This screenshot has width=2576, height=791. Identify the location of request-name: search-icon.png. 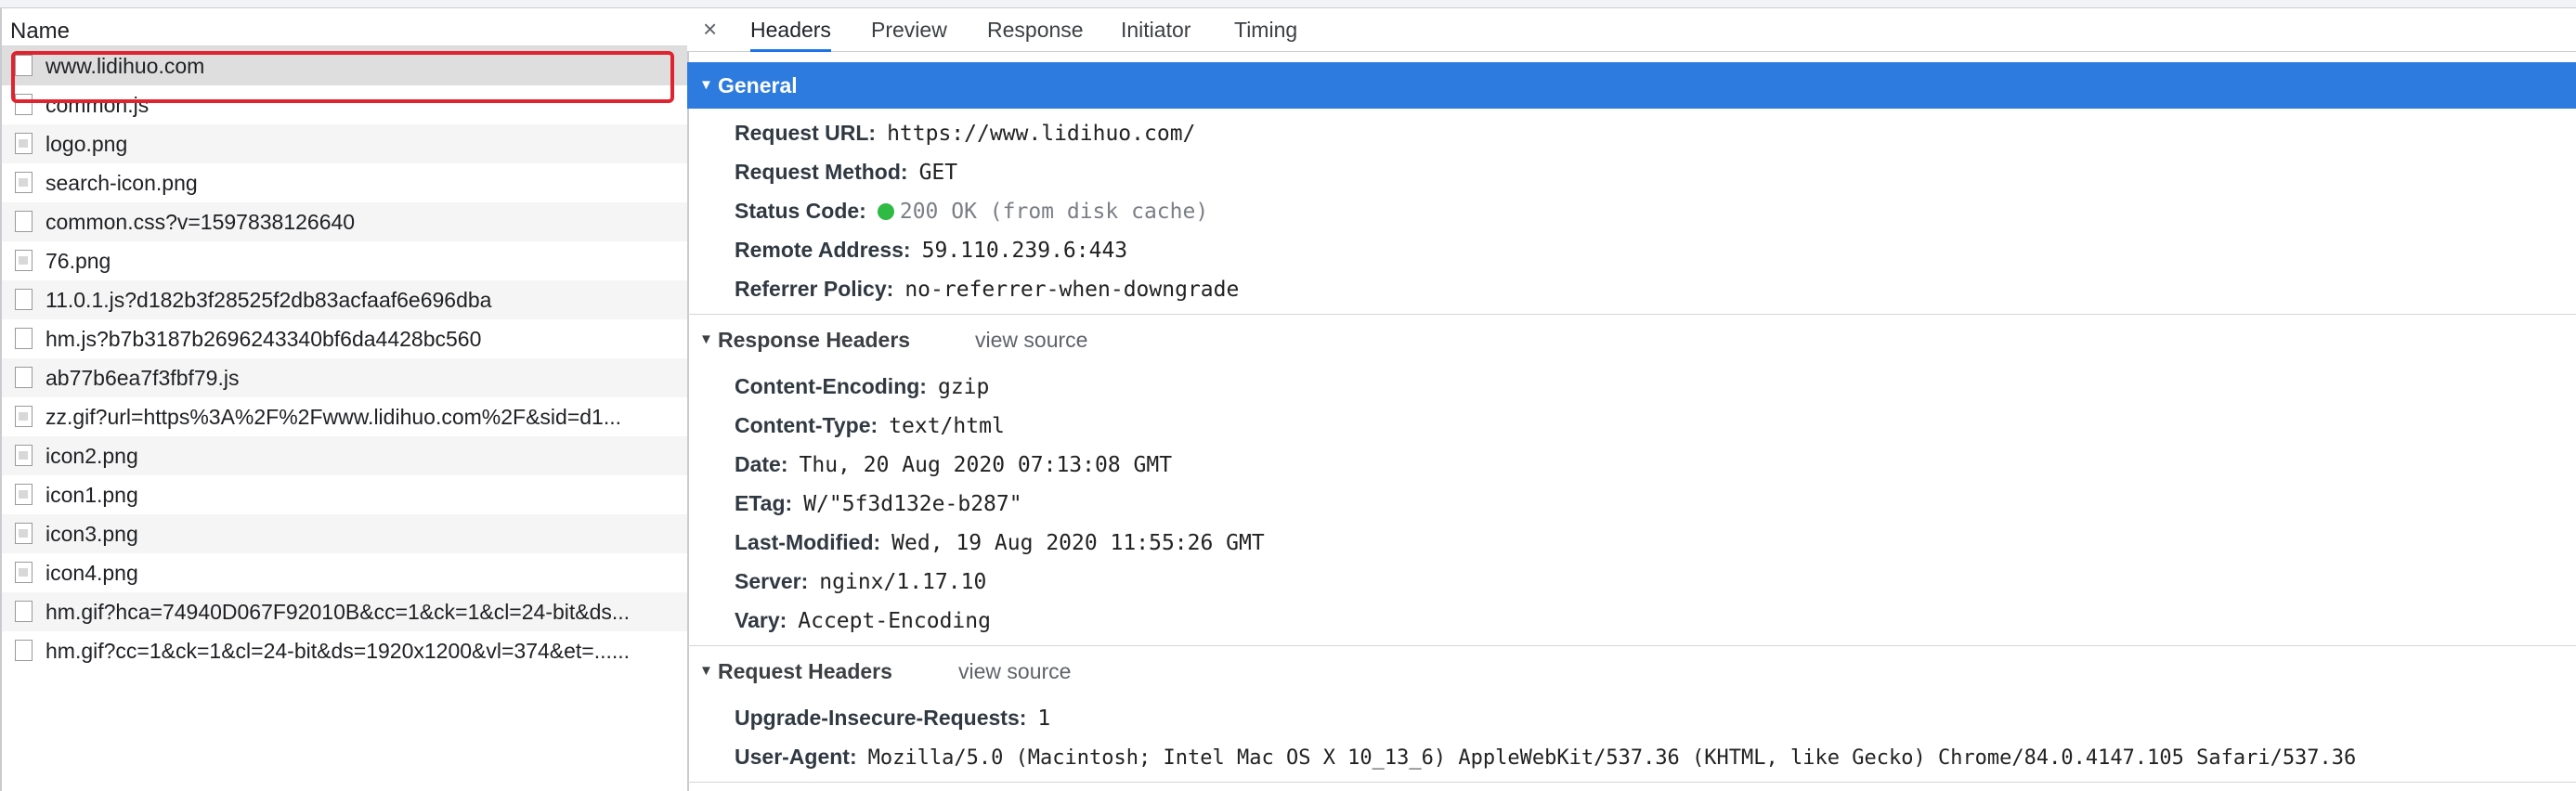
(122, 183).